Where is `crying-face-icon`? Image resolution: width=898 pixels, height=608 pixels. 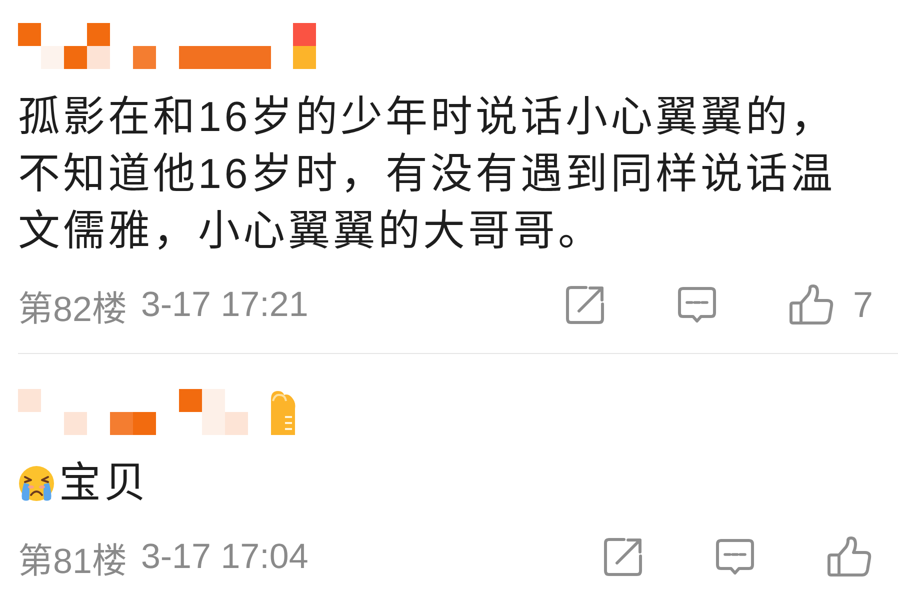
crying-face-icon is located at coordinates (36, 484).